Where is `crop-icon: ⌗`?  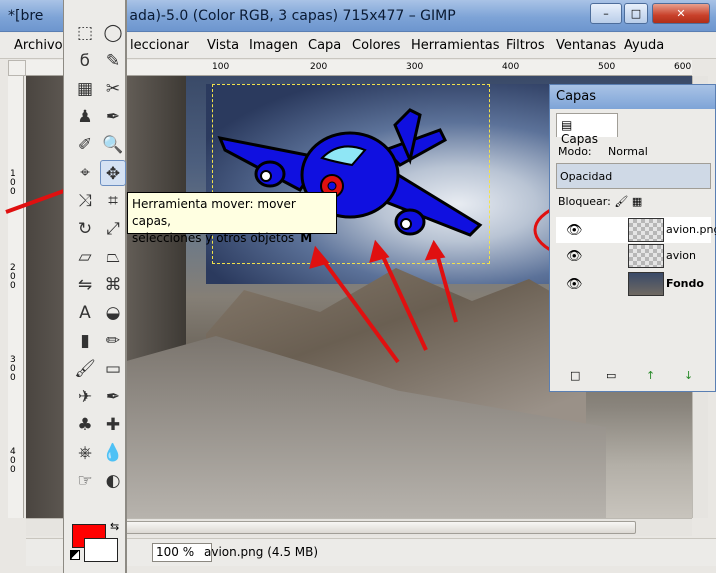 crop-icon: ⌗ is located at coordinates (113, 201).